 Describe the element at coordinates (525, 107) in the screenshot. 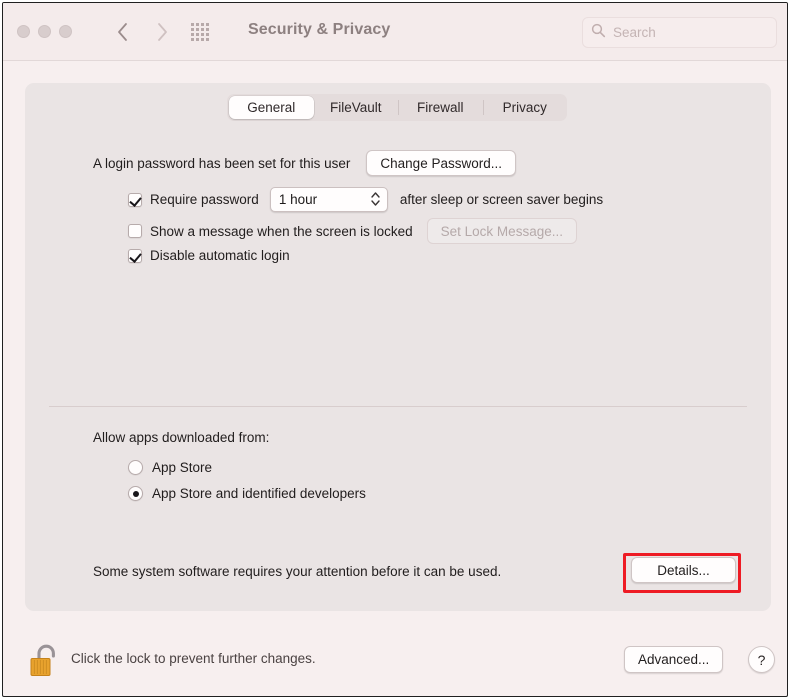

I see `tab-privacy: Privacy` at that location.